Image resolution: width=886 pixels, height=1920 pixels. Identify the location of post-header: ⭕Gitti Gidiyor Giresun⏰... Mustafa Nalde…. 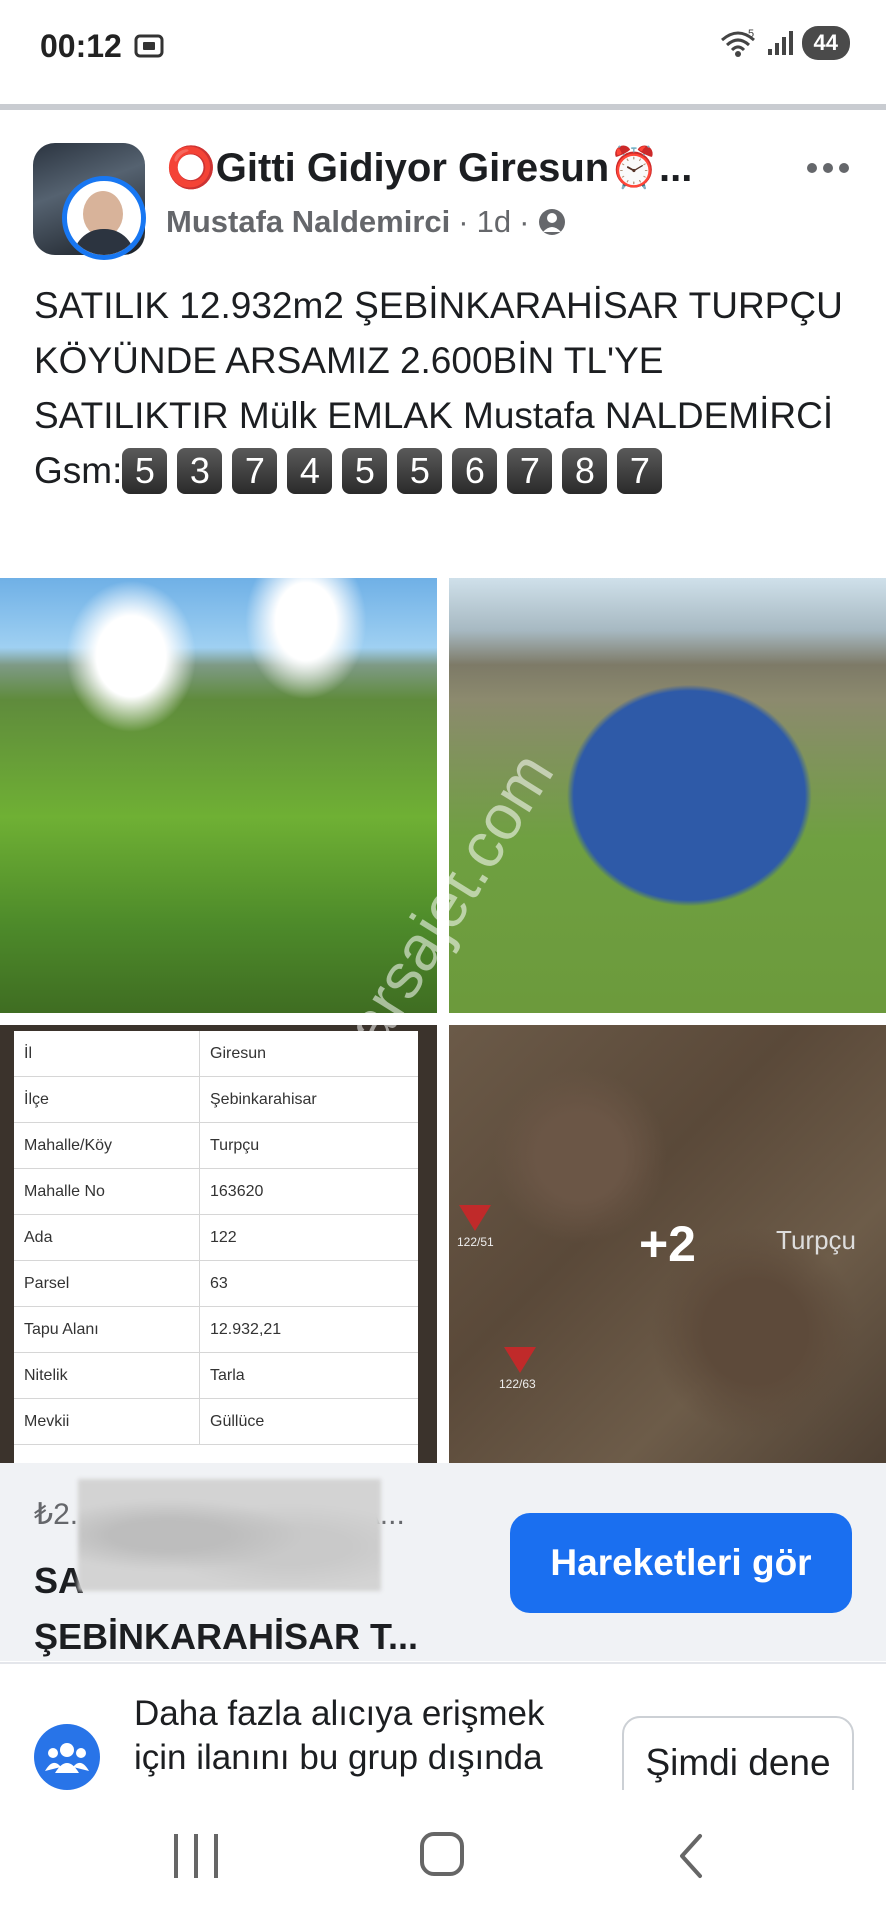
(443, 200).